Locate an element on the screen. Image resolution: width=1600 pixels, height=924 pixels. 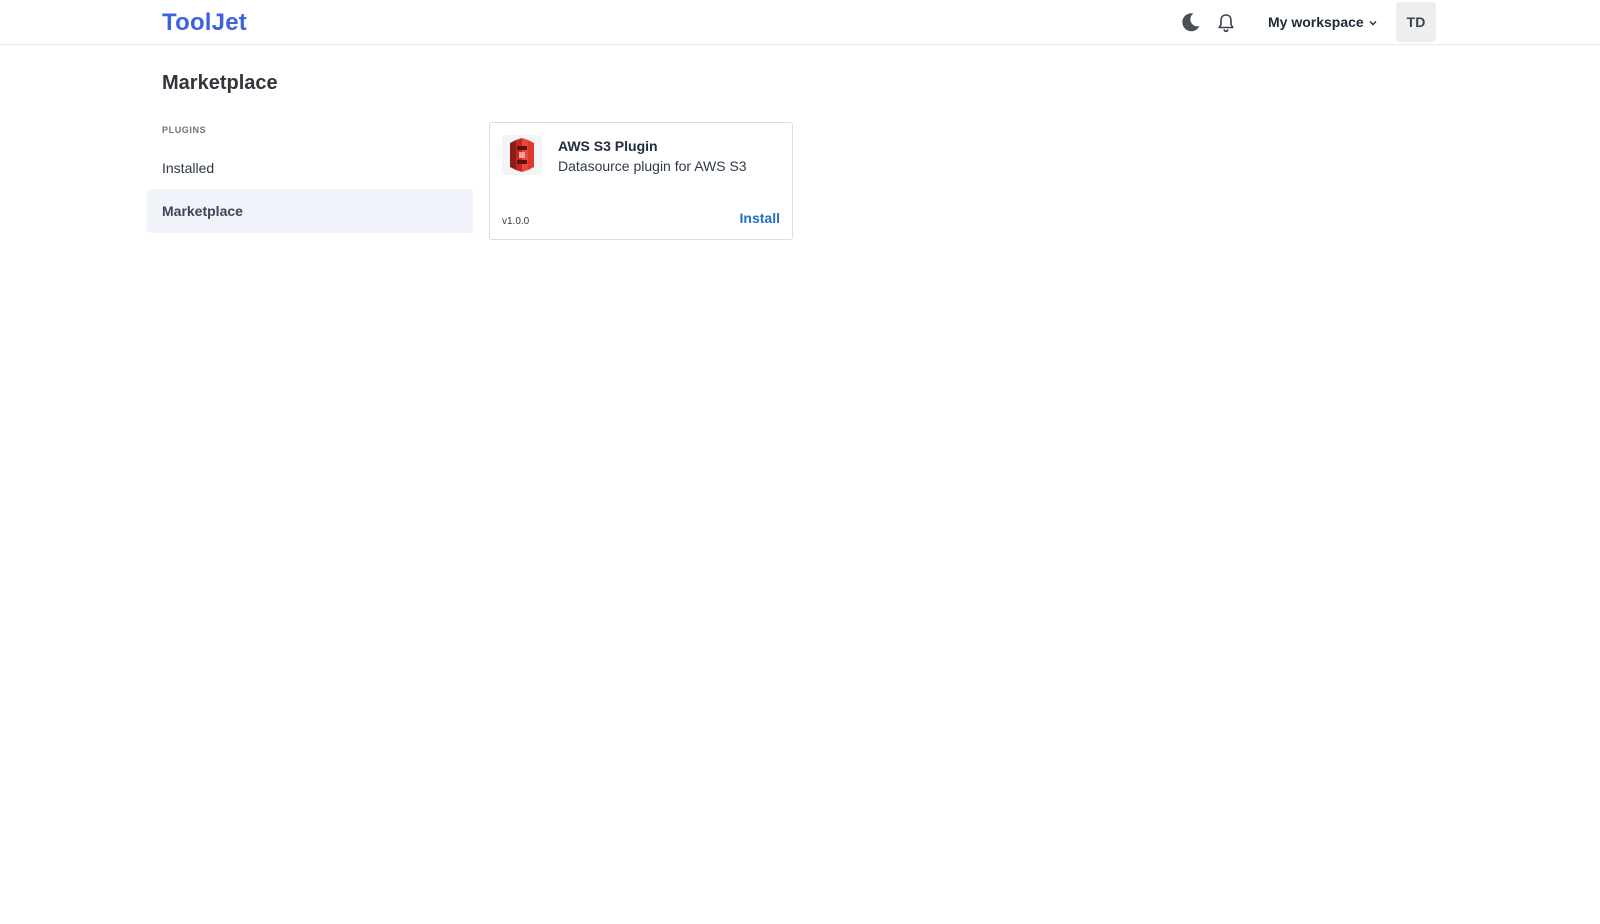
moon-icon is located at coordinates (1191, 22).